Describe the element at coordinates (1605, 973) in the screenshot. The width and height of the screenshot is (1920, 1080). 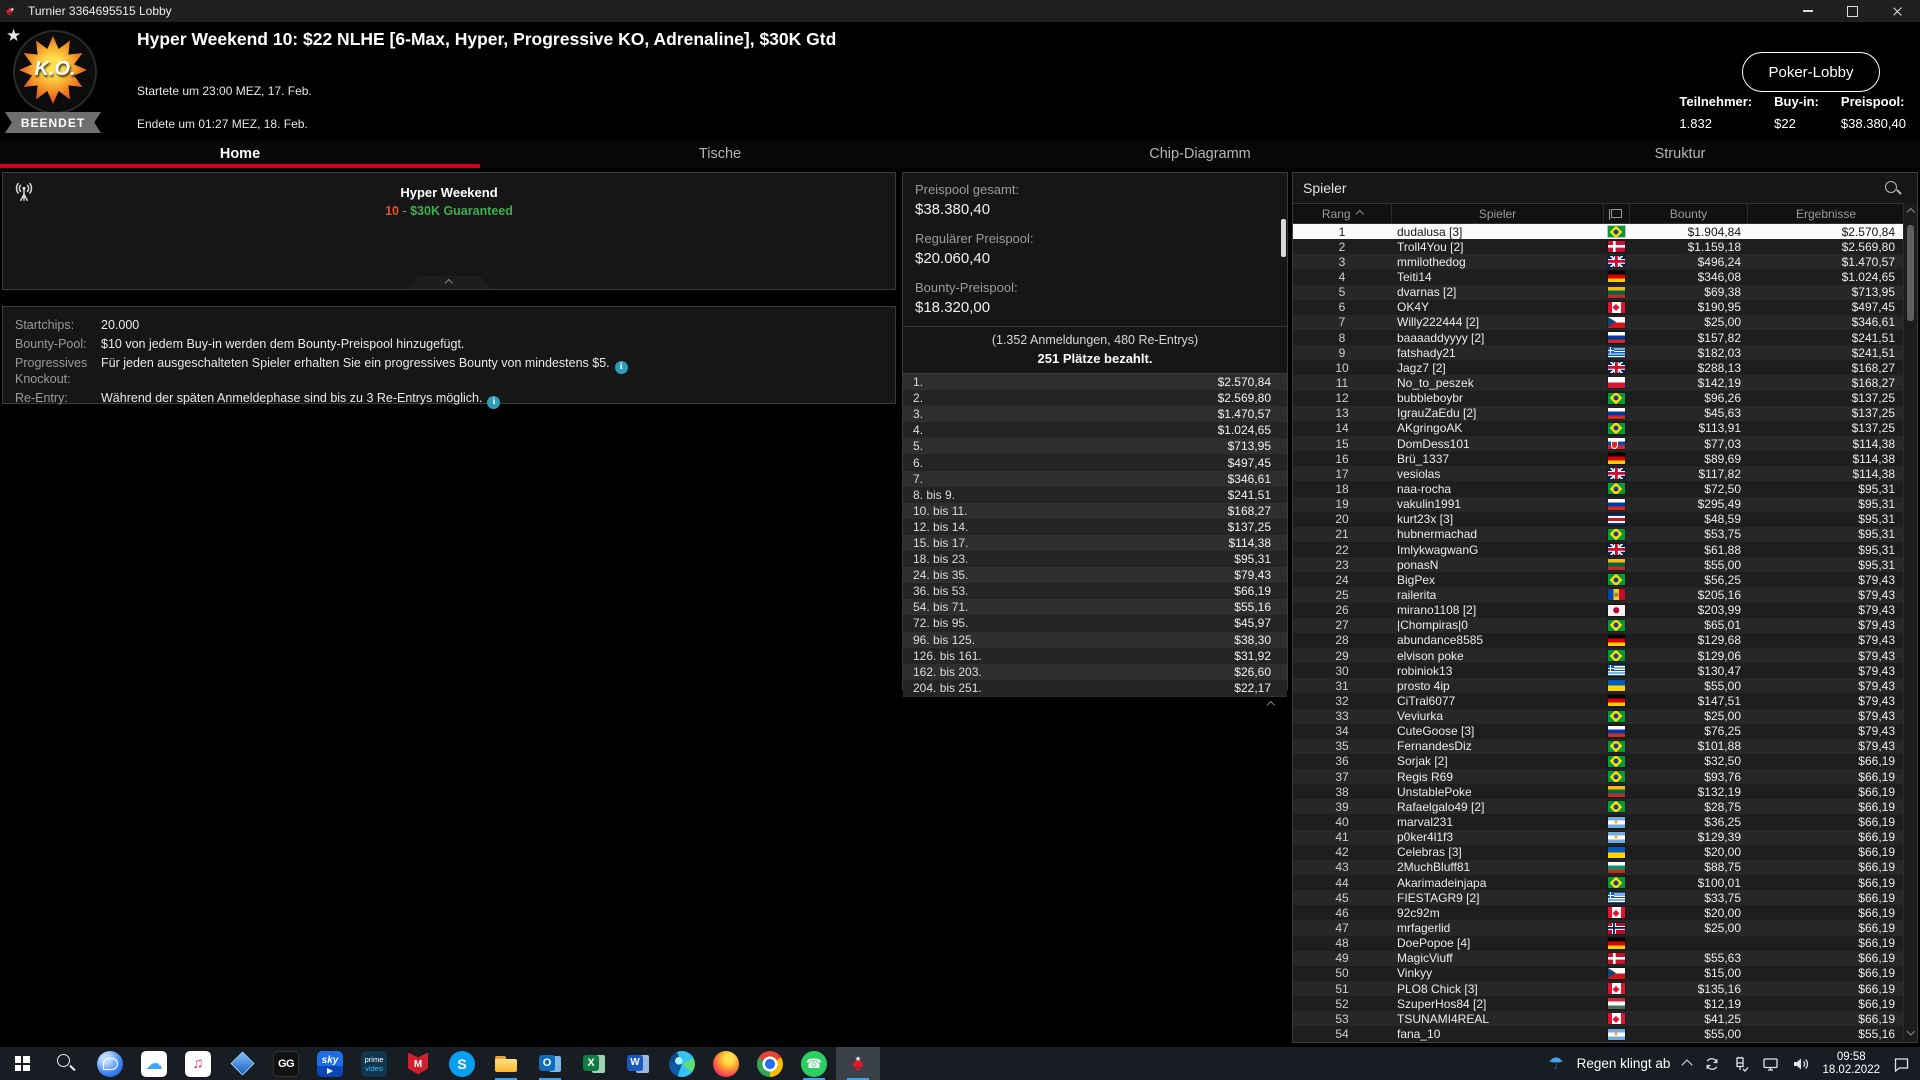
I see `player-row: 50 Vinkyy $15,00 $66,19` at that location.